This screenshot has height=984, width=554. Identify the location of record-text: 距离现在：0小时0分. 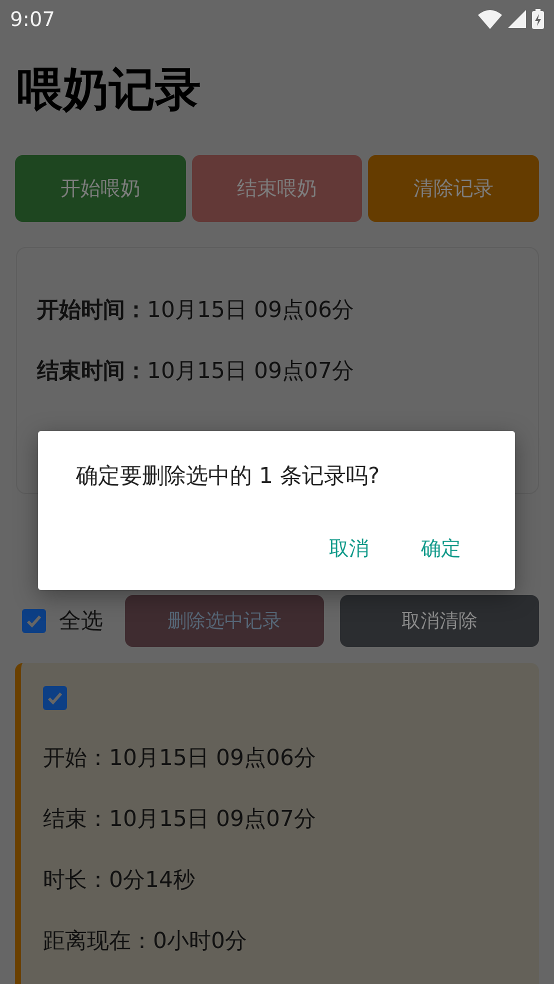
(145, 942).